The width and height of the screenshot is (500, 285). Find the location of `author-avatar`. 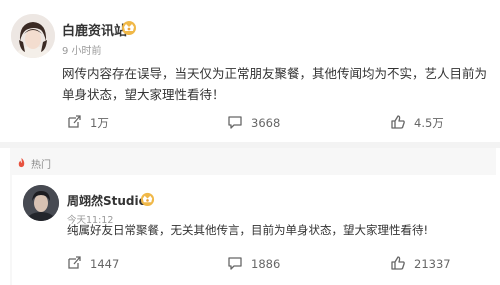

author-avatar is located at coordinates (33, 36).